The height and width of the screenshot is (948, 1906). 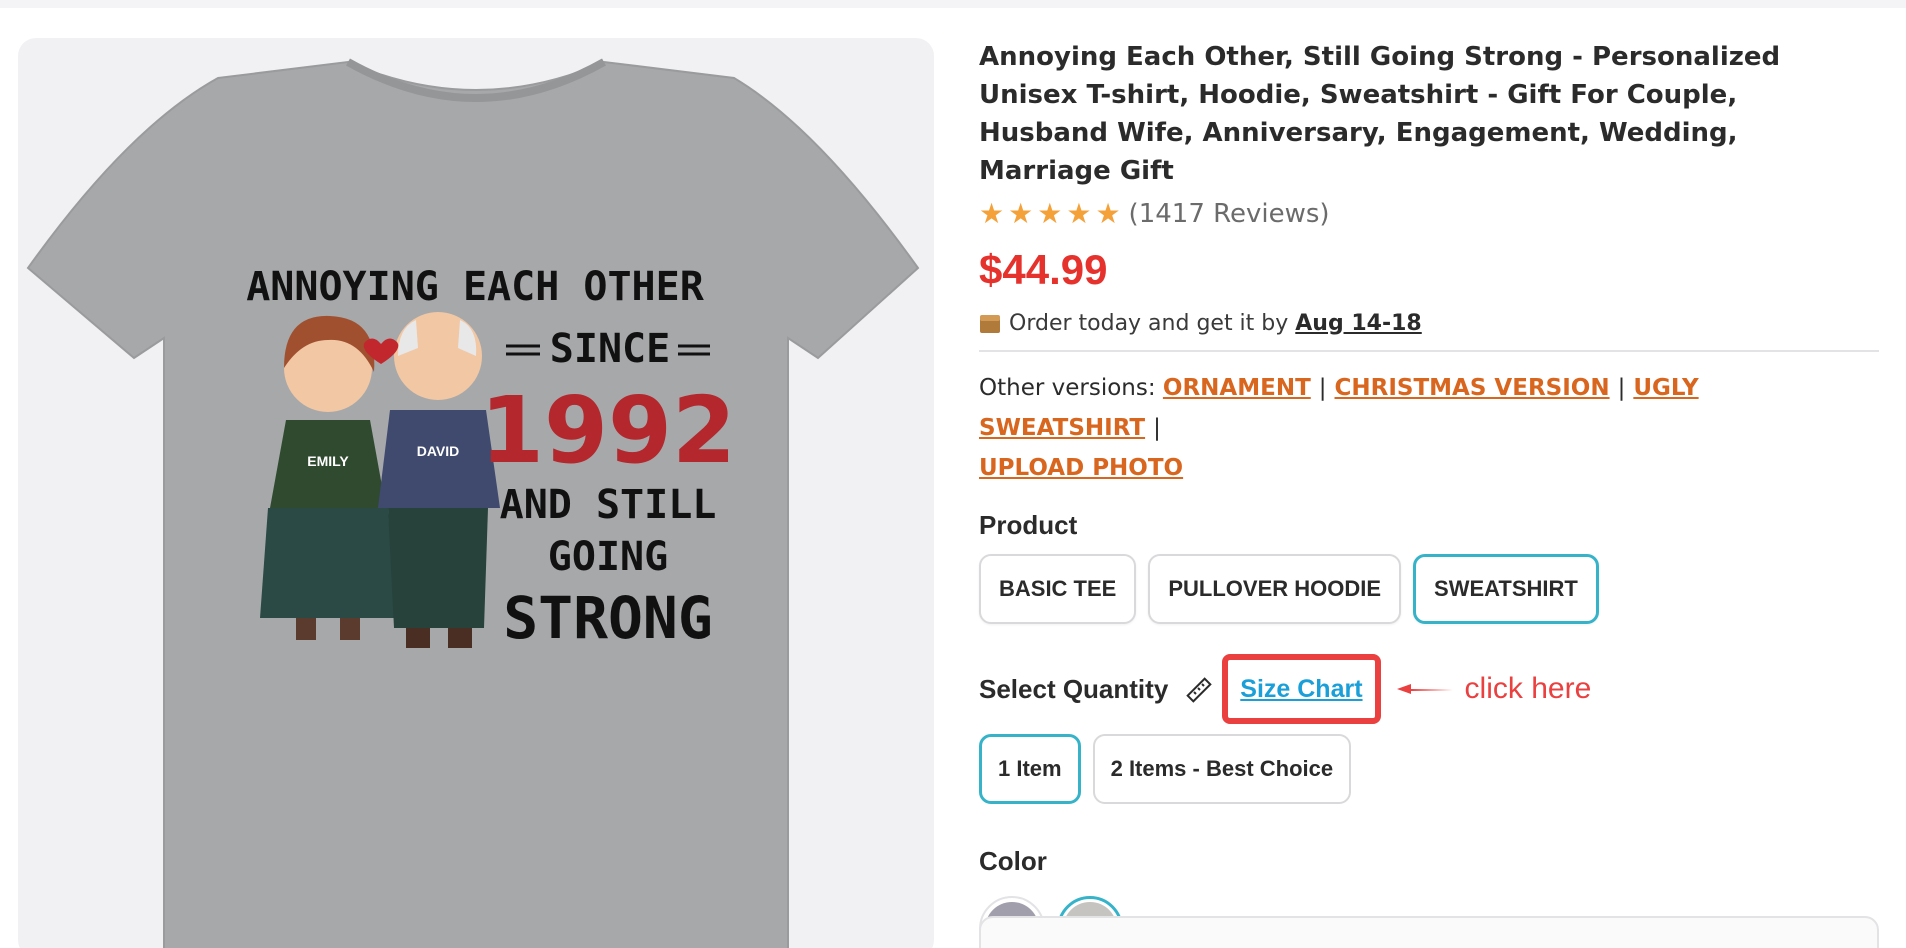 I want to click on star-rating: ★ ★ ★ ★ ★, so click(x=1050, y=214).